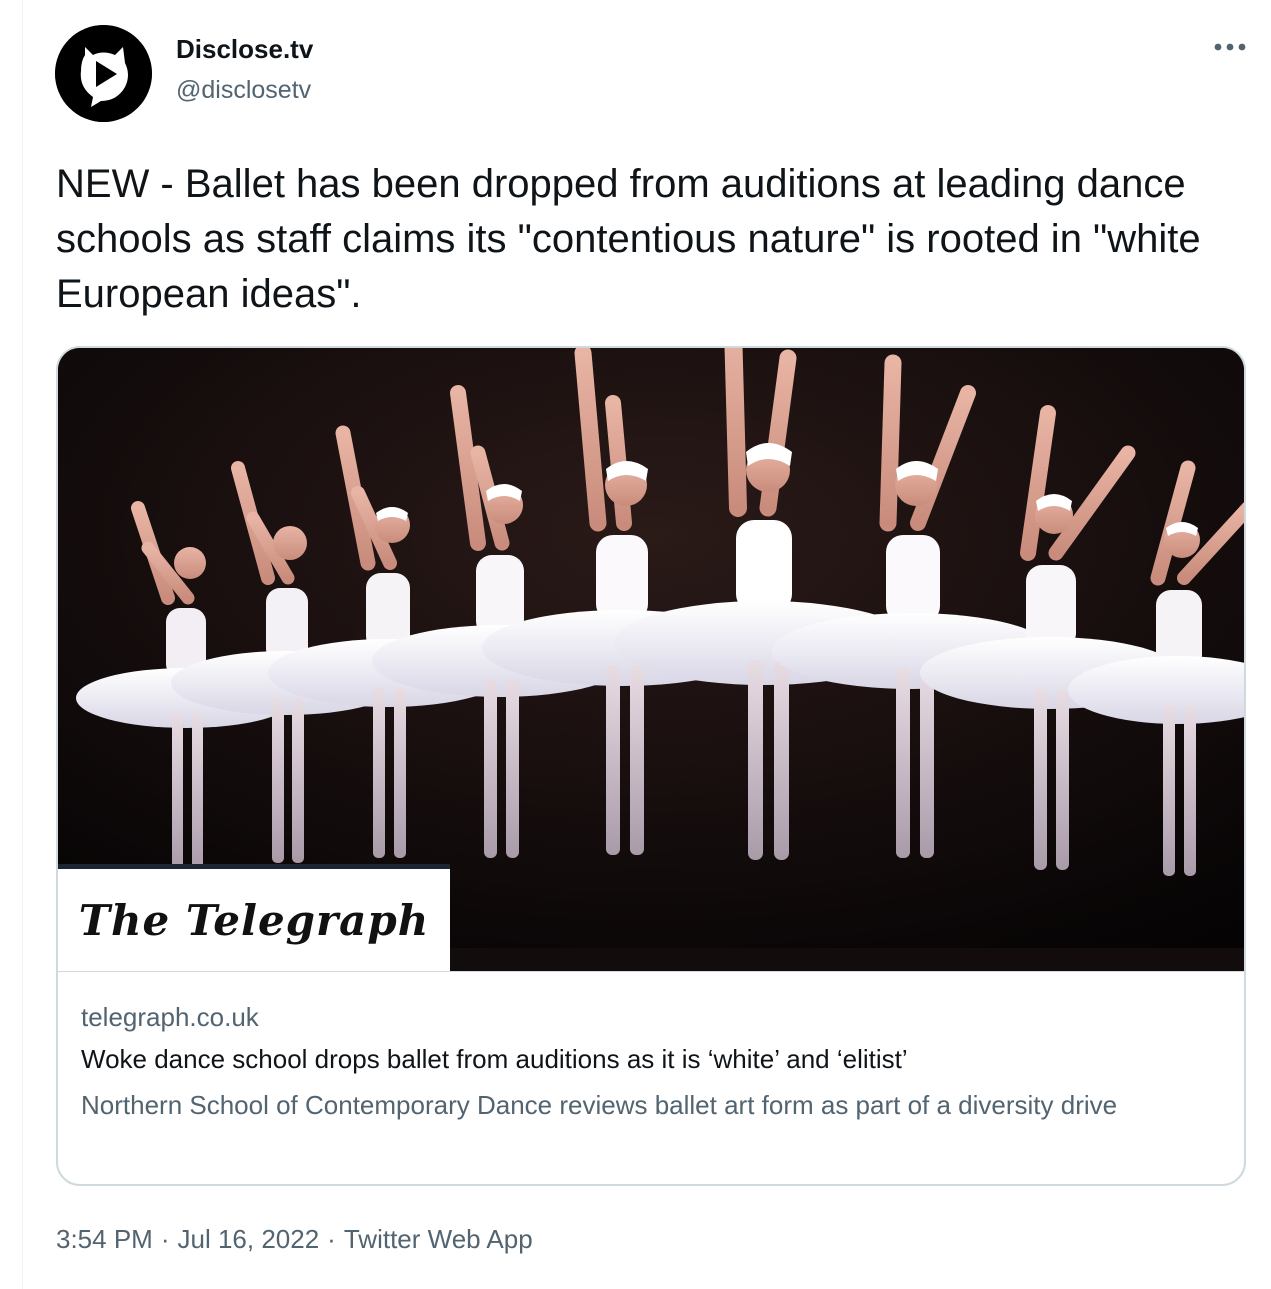 This screenshot has height=1289, width=1271. I want to click on tweet-timestamp-link: 3:54 PM · Jul 16, 2022, so click(187, 1239).